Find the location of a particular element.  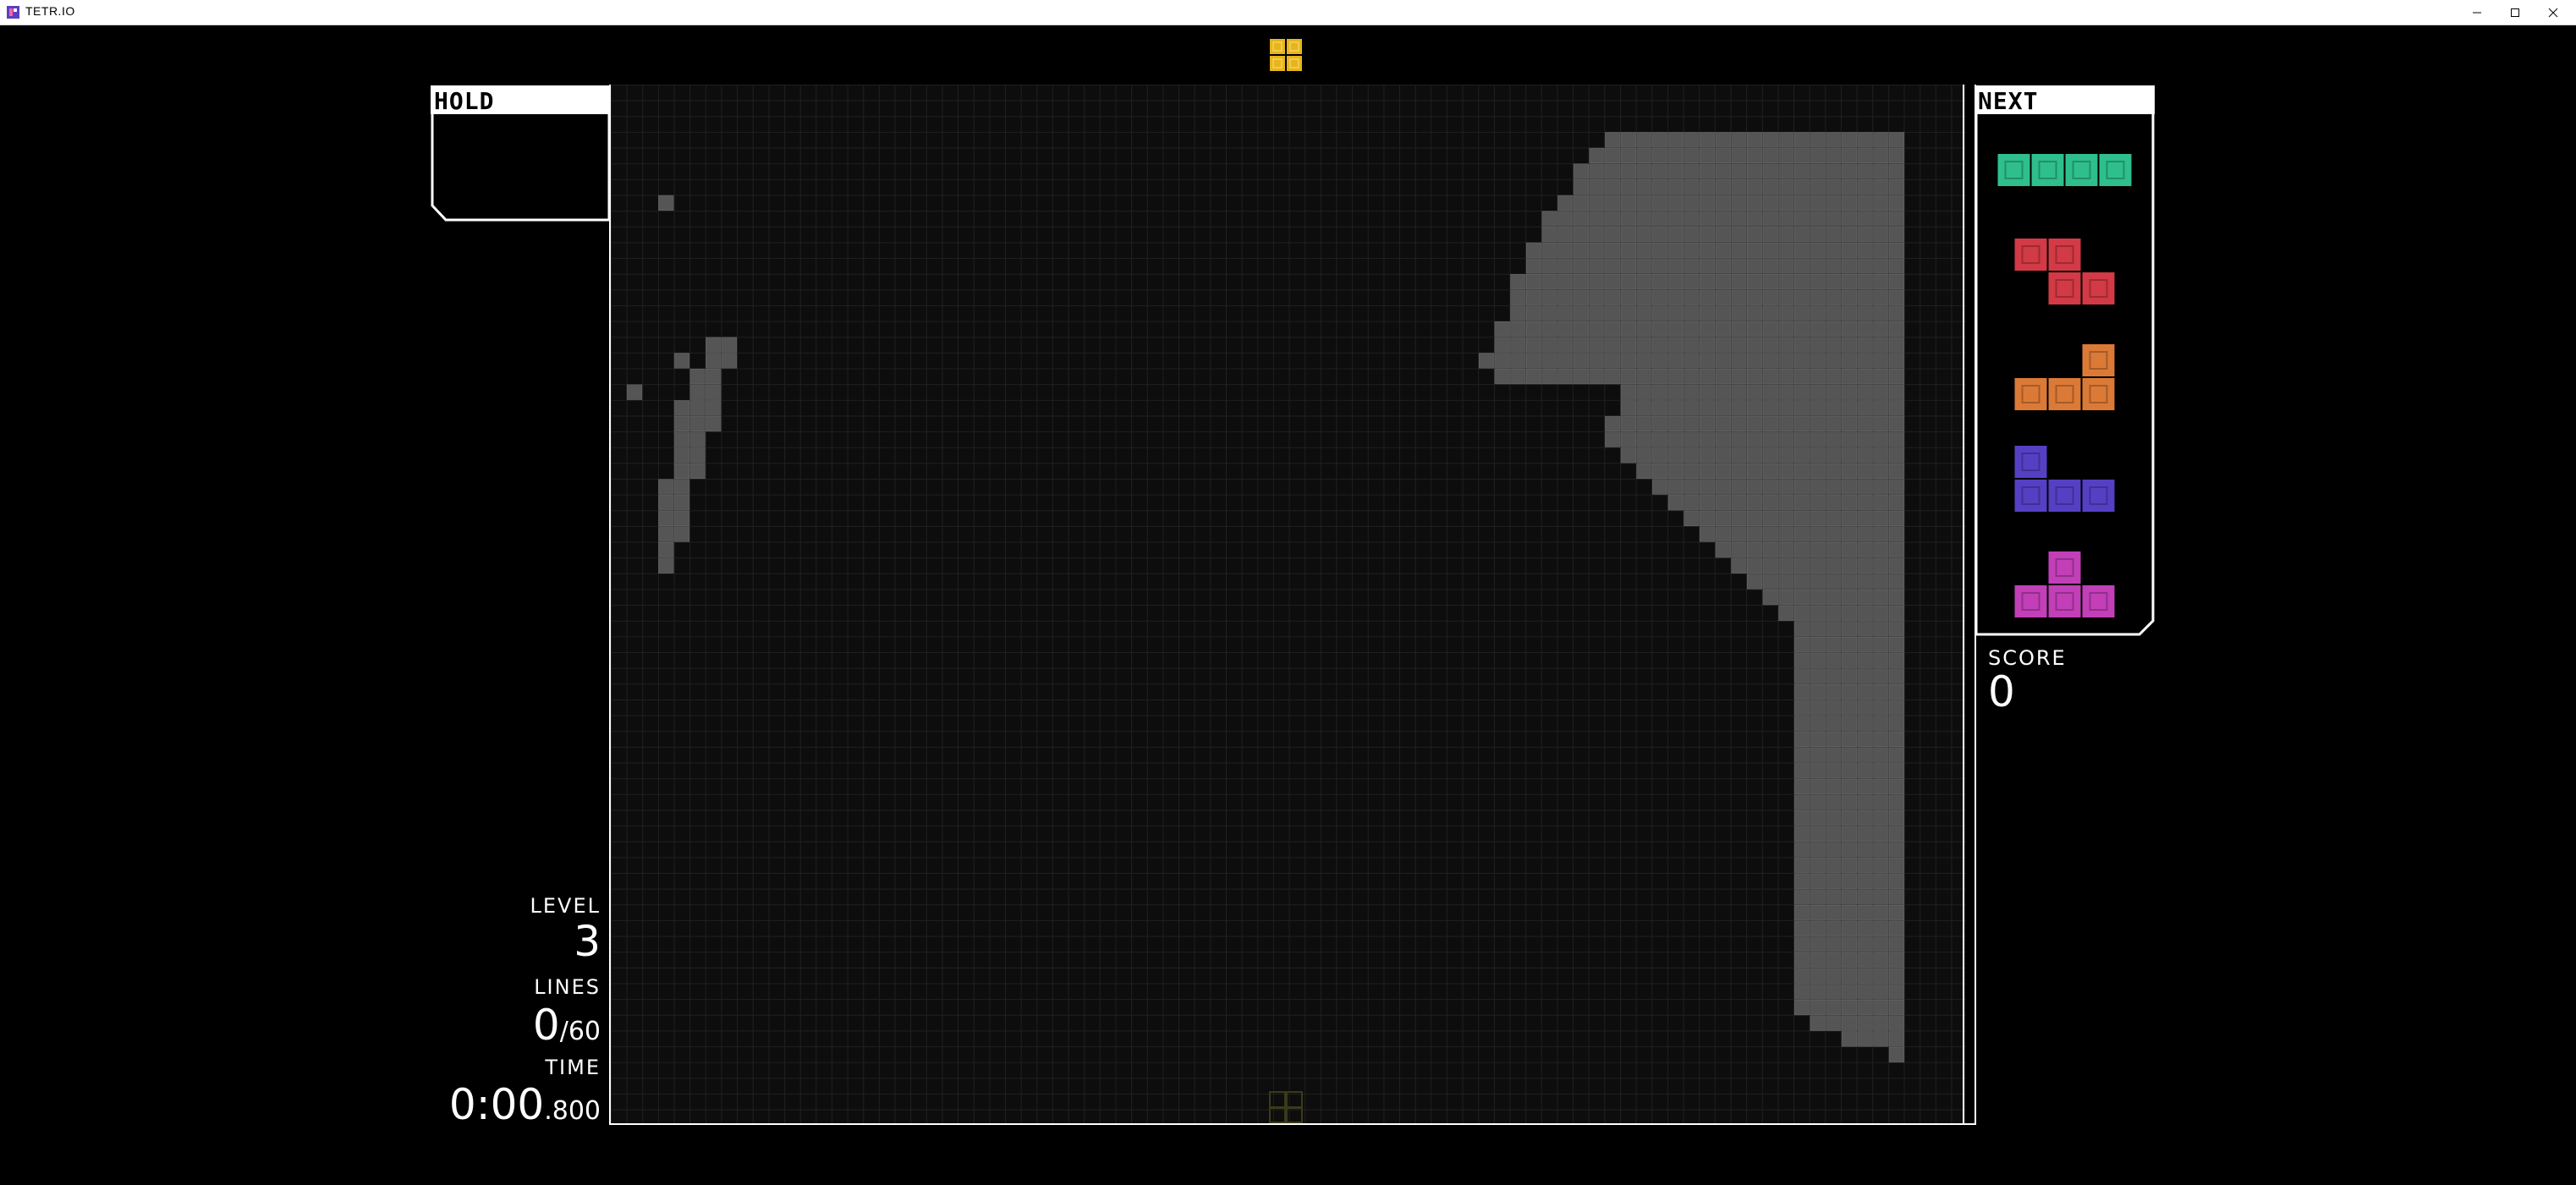

minimize-button is located at coordinates (2477, 12).